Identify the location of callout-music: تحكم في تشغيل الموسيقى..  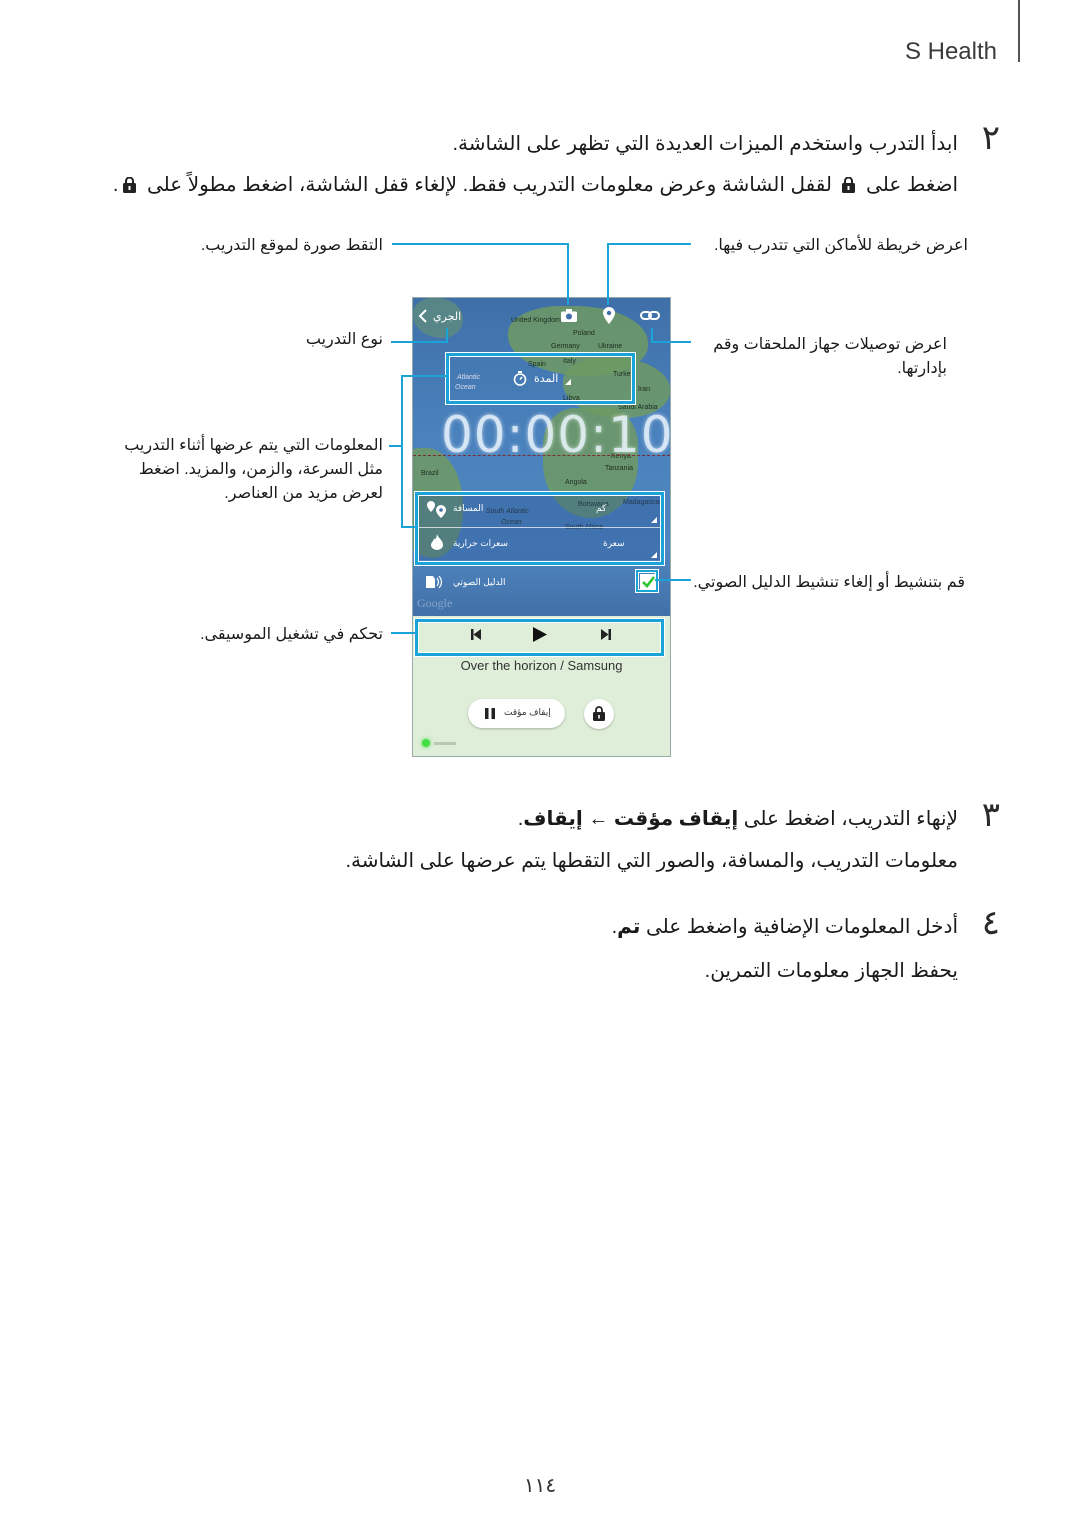
(291, 634).